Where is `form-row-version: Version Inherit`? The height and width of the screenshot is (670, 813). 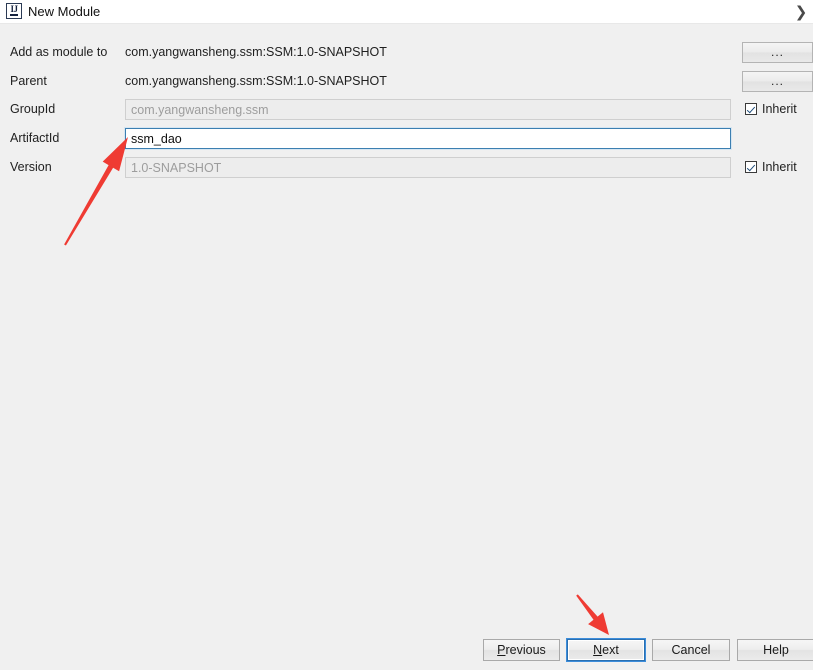 form-row-version: Version Inherit is located at coordinates (406, 164).